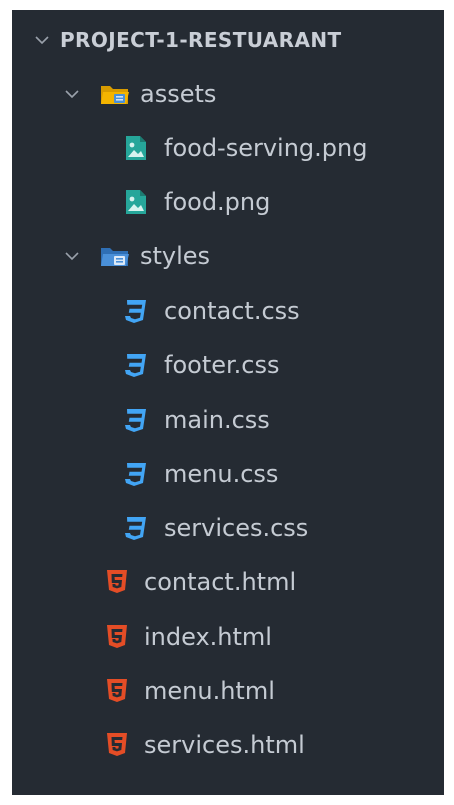 Image resolution: width=454 pixels, height=805 pixels. Describe the element at coordinates (266, 148) in the screenshot. I see `file-label: food-serving.png` at that location.